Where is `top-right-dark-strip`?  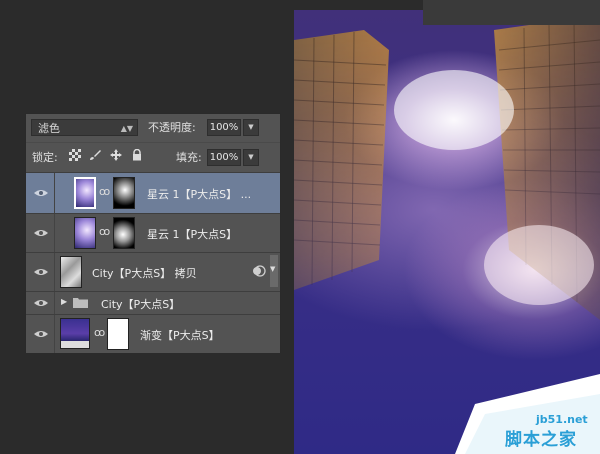
top-right-dark-strip is located at coordinates (511, 12).